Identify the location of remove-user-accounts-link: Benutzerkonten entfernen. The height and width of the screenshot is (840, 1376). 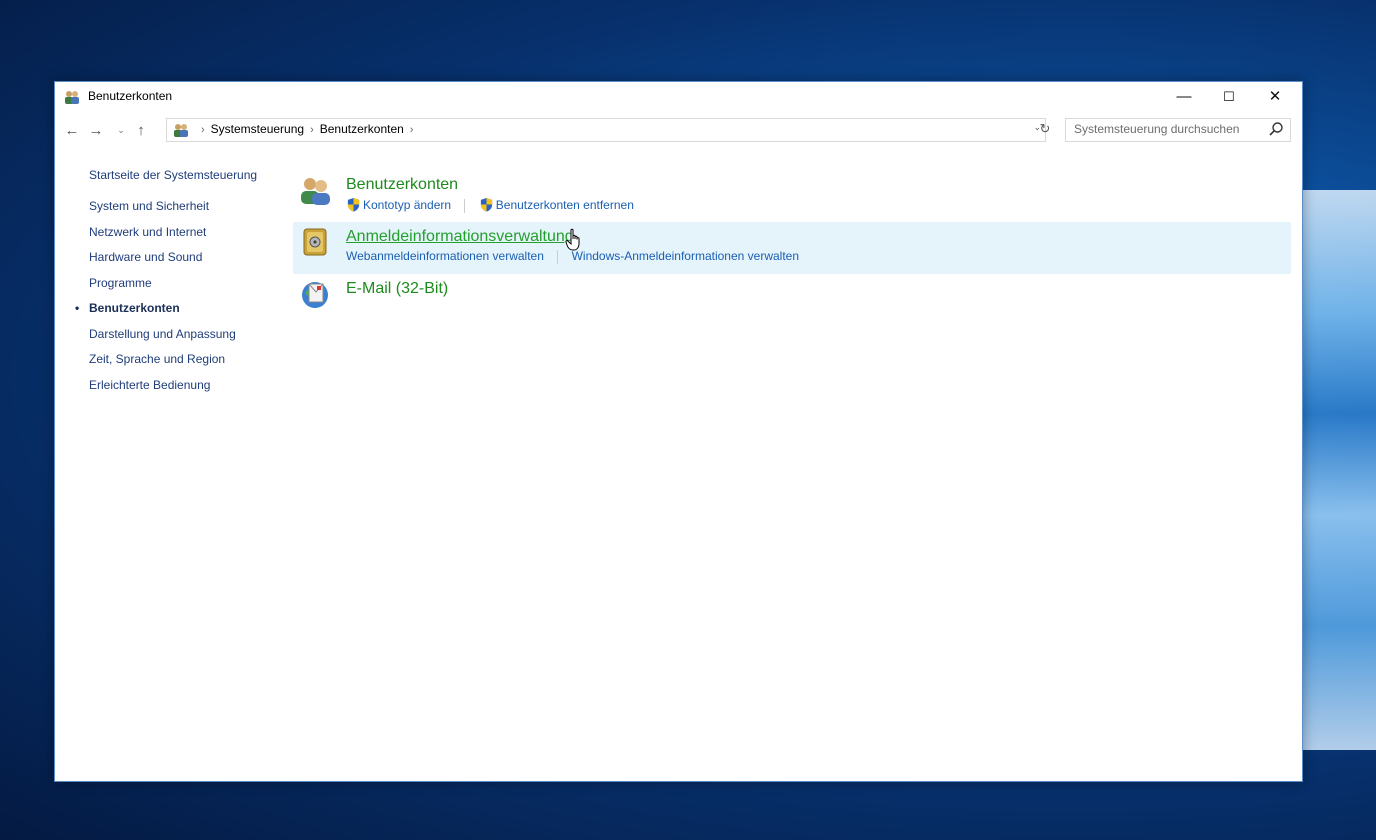
(565, 205).